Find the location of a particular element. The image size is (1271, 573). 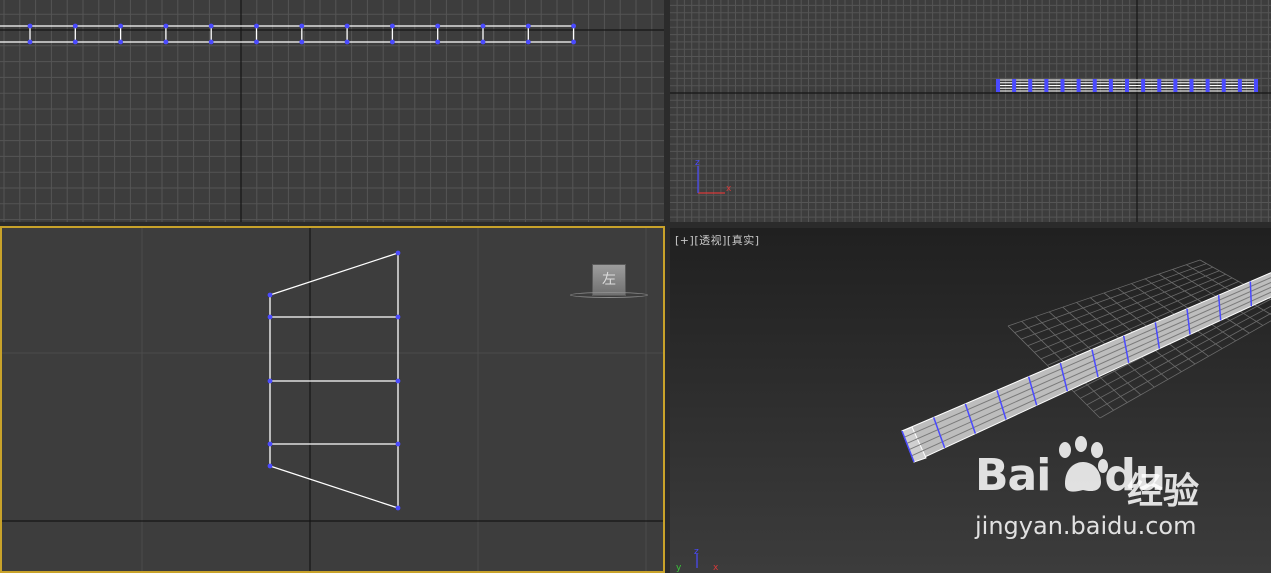

axis-y-label: y is located at coordinates (679, 568).